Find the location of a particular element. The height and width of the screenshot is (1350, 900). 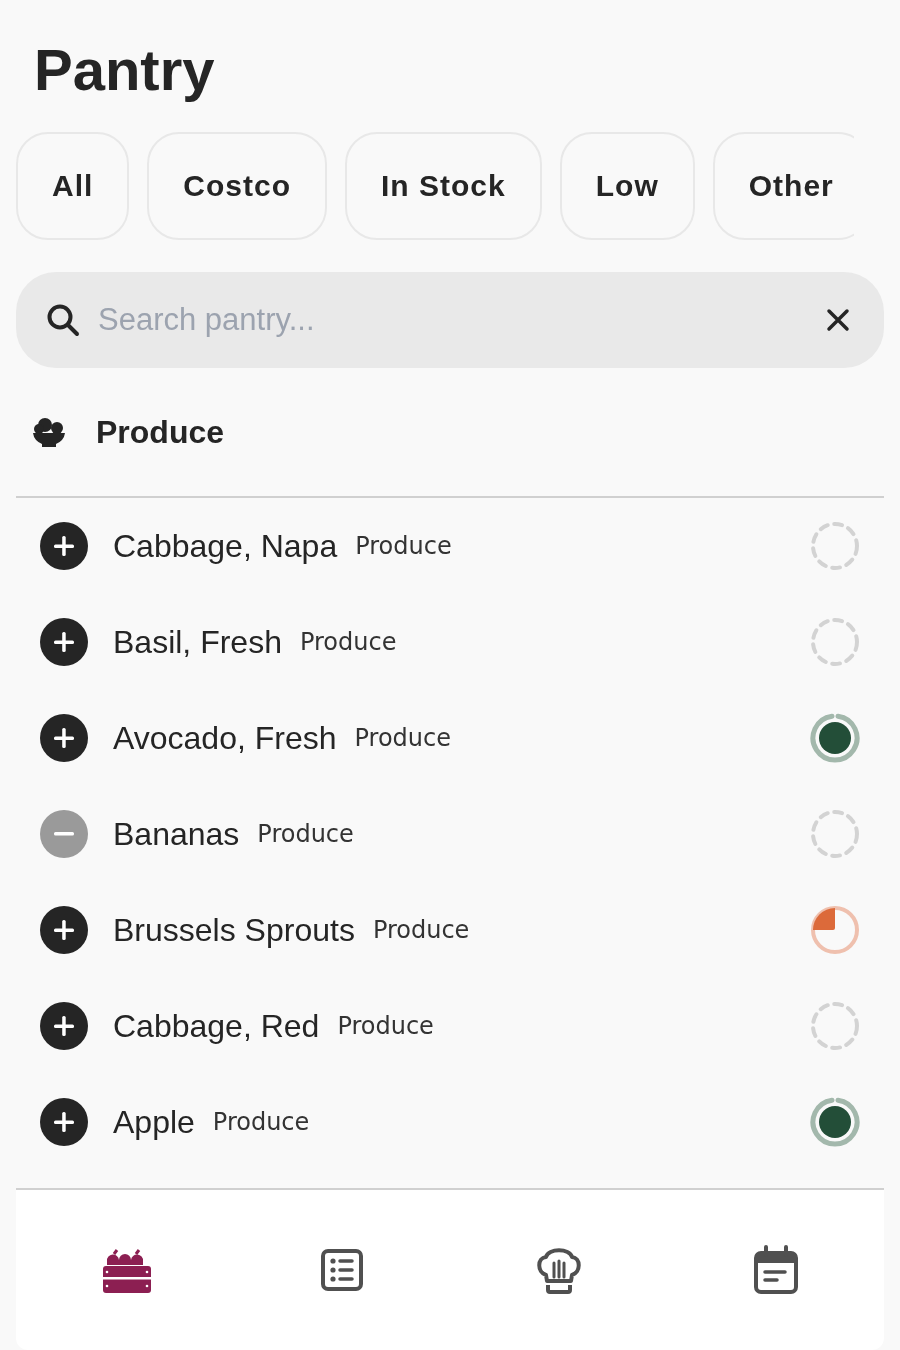

item-name: Apple is located at coordinates (154, 1122).